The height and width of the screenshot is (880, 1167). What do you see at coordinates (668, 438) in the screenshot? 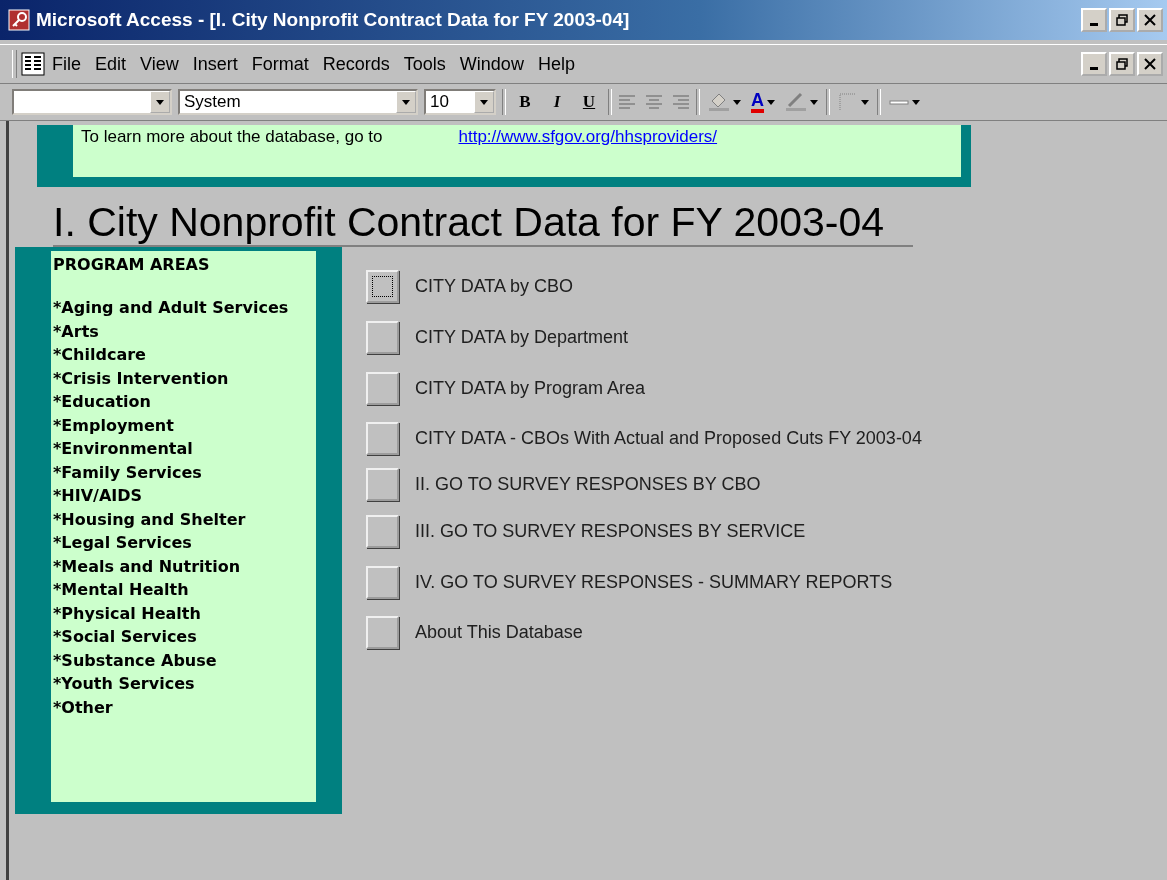
I see `command-label: CITY DATA - CBOs With Actual and Proposed Cuts FY 2003-04` at bounding box center [668, 438].